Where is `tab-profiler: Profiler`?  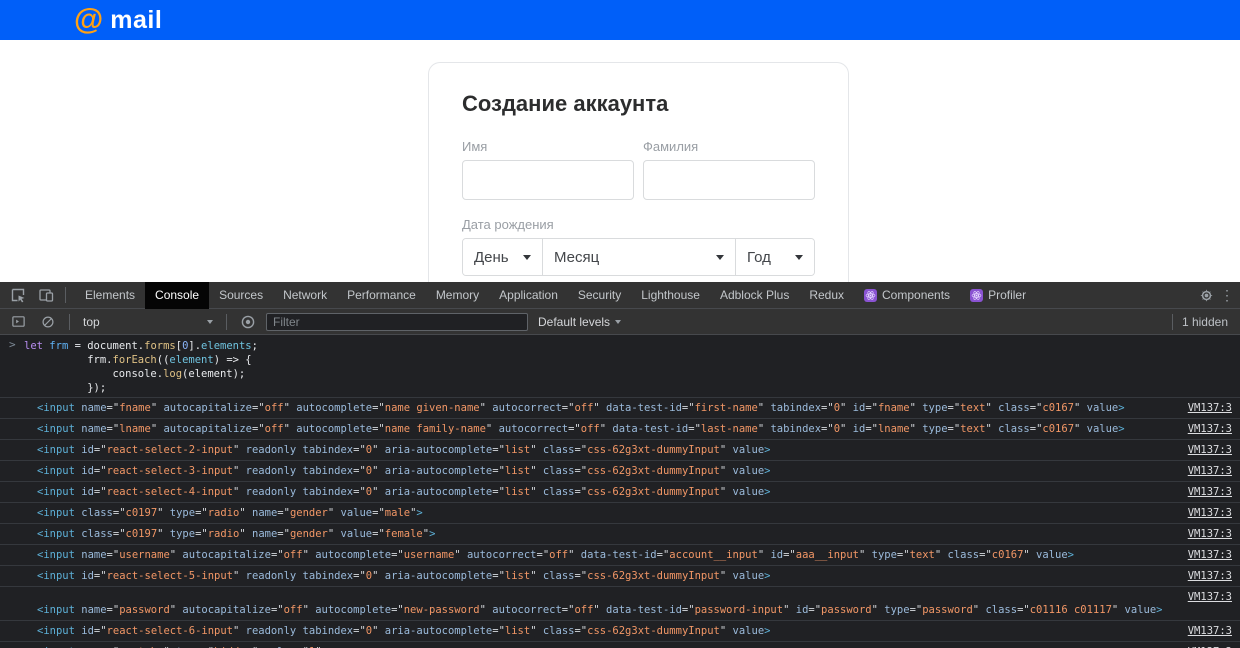 tab-profiler: Profiler is located at coordinates (998, 295).